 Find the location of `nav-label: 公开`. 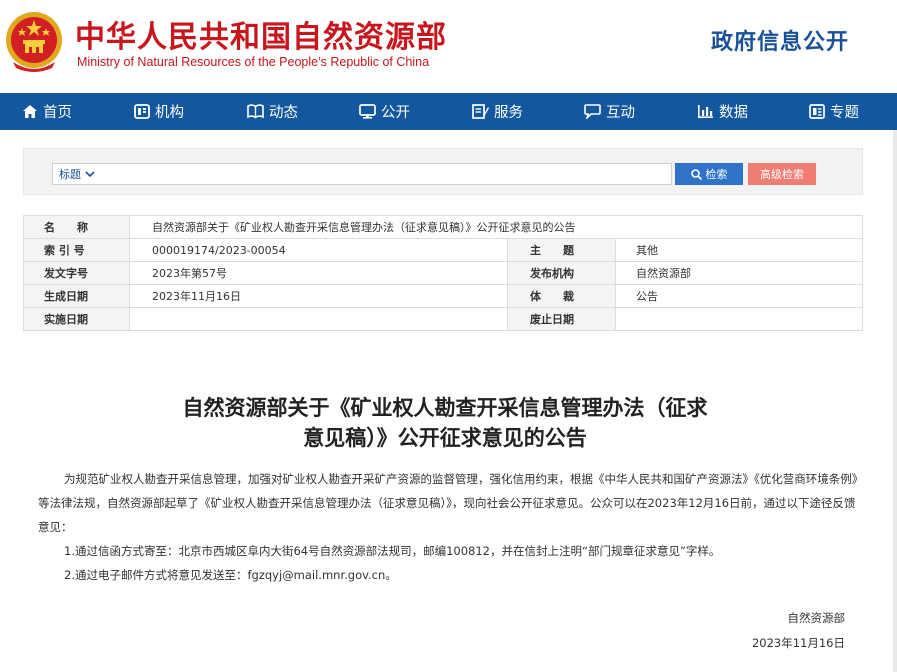

nav-label: 公开 is located at coordinates (395, 113).